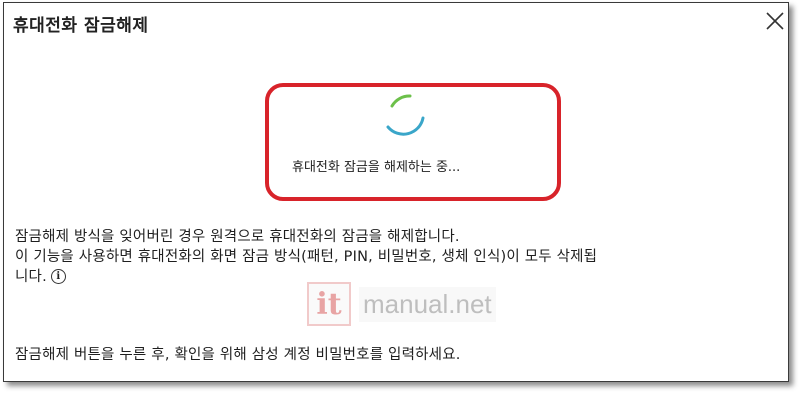  Describe the element at coordinates (237, 237) in the screenshot. I see `description-line: 잠금해제 방식을 잊어버린 경우 원격으로 휴대전화의 잠금을 해제합니다.` at that location.